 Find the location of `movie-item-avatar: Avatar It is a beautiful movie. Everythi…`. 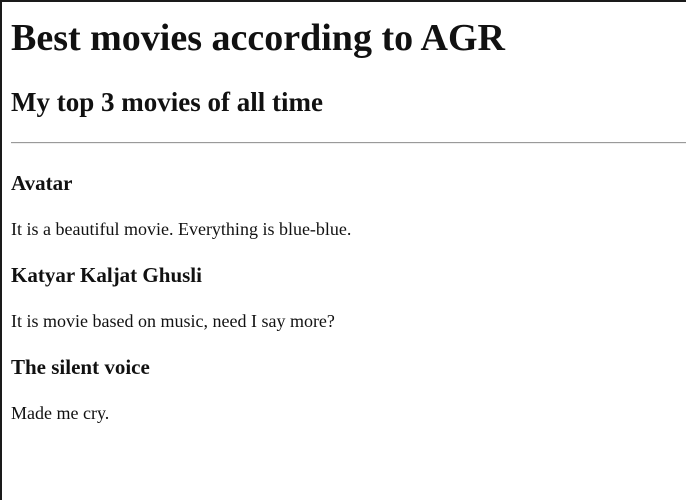

movie-item-avatar: Avatar It is a beautiful movie. Everythi… is located at coordinates (348, 205).